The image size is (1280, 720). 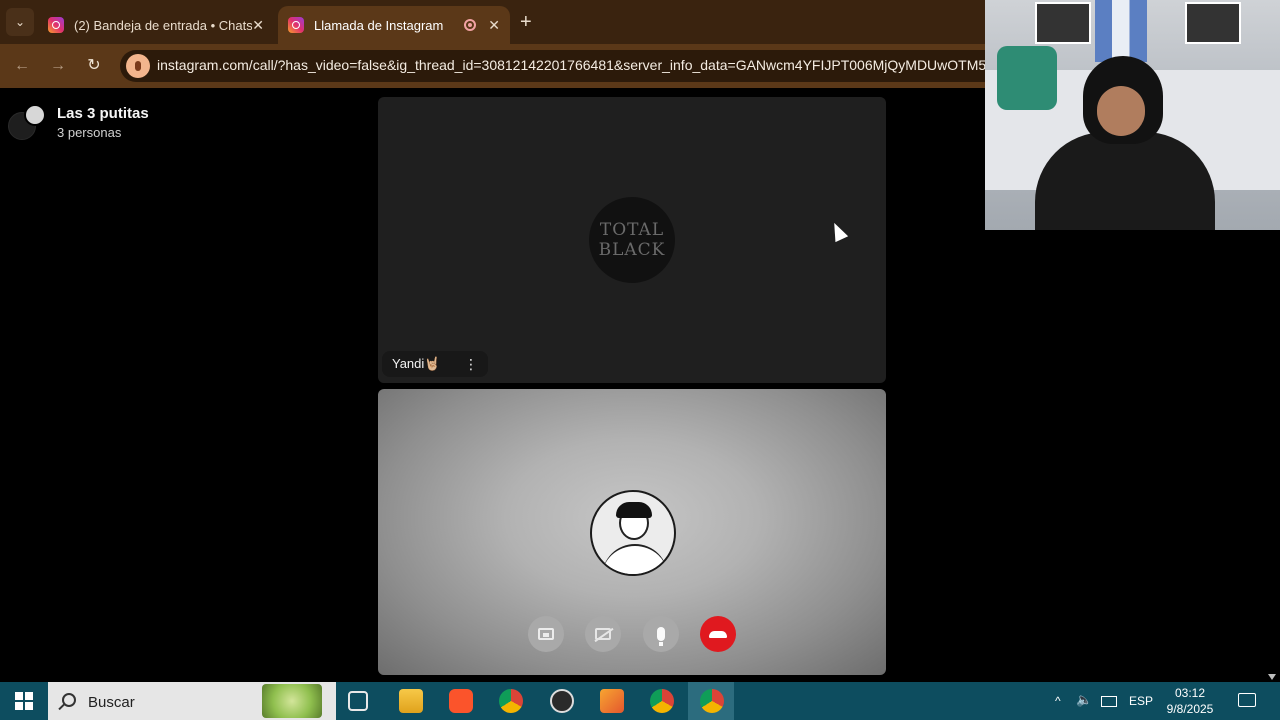 I want to click on hang-up-icon, so click(x=718, y=634).